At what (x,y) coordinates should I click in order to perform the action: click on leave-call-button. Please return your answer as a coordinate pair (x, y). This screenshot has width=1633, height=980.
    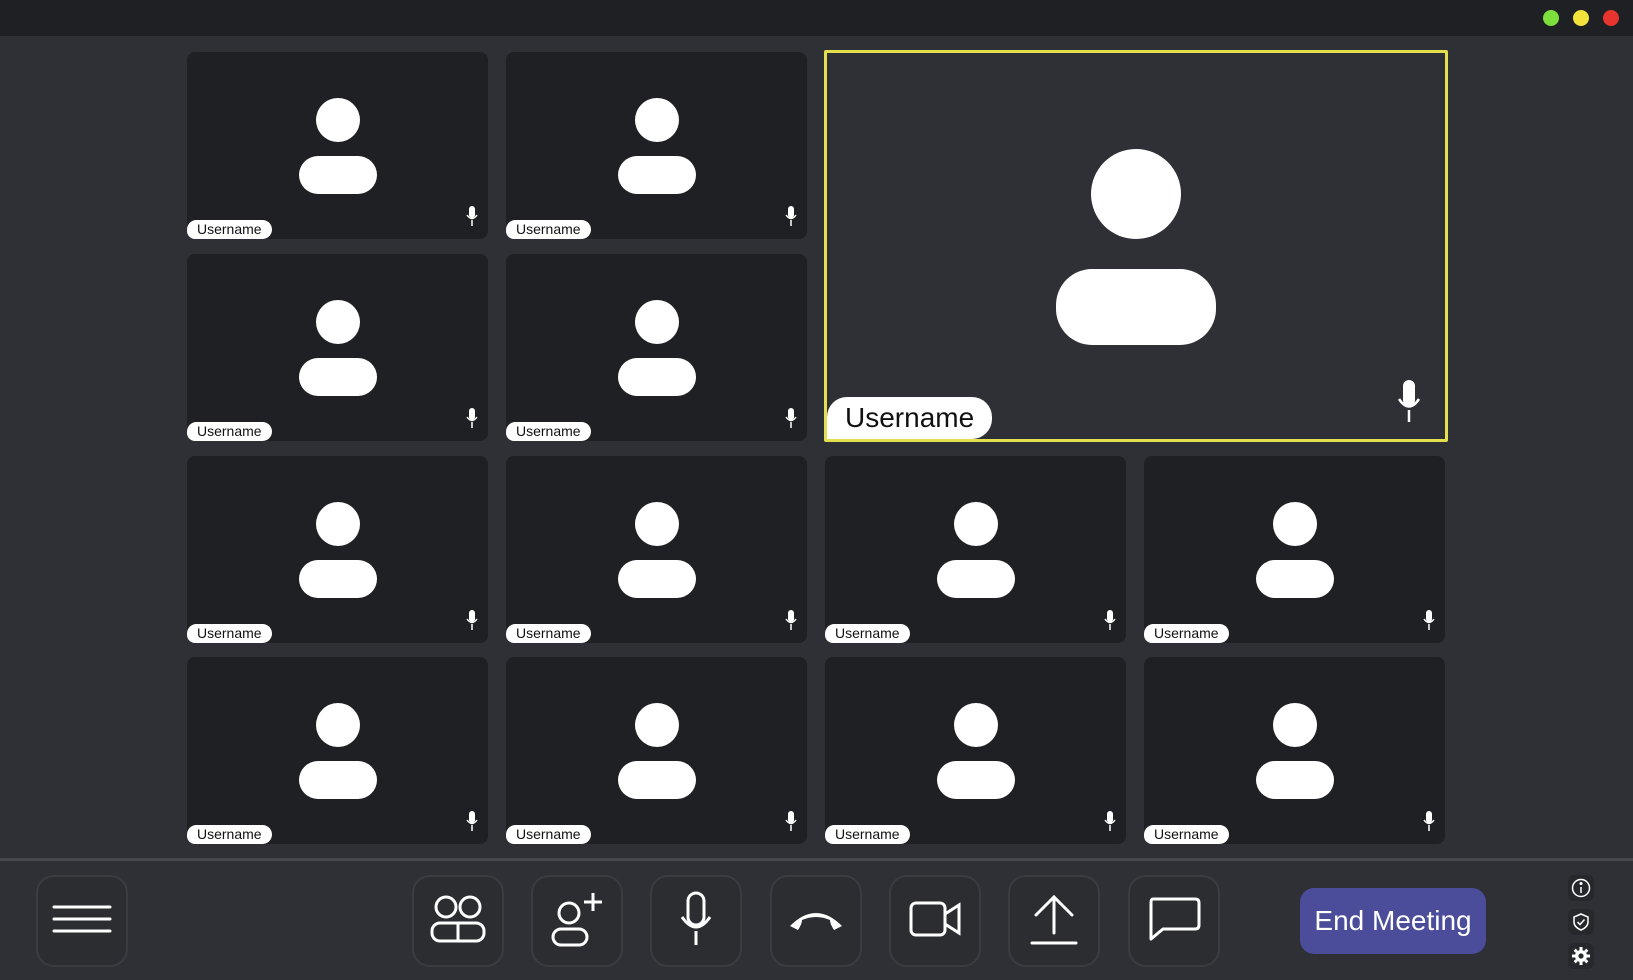
    Looking at the image, I should click on (816, 921).